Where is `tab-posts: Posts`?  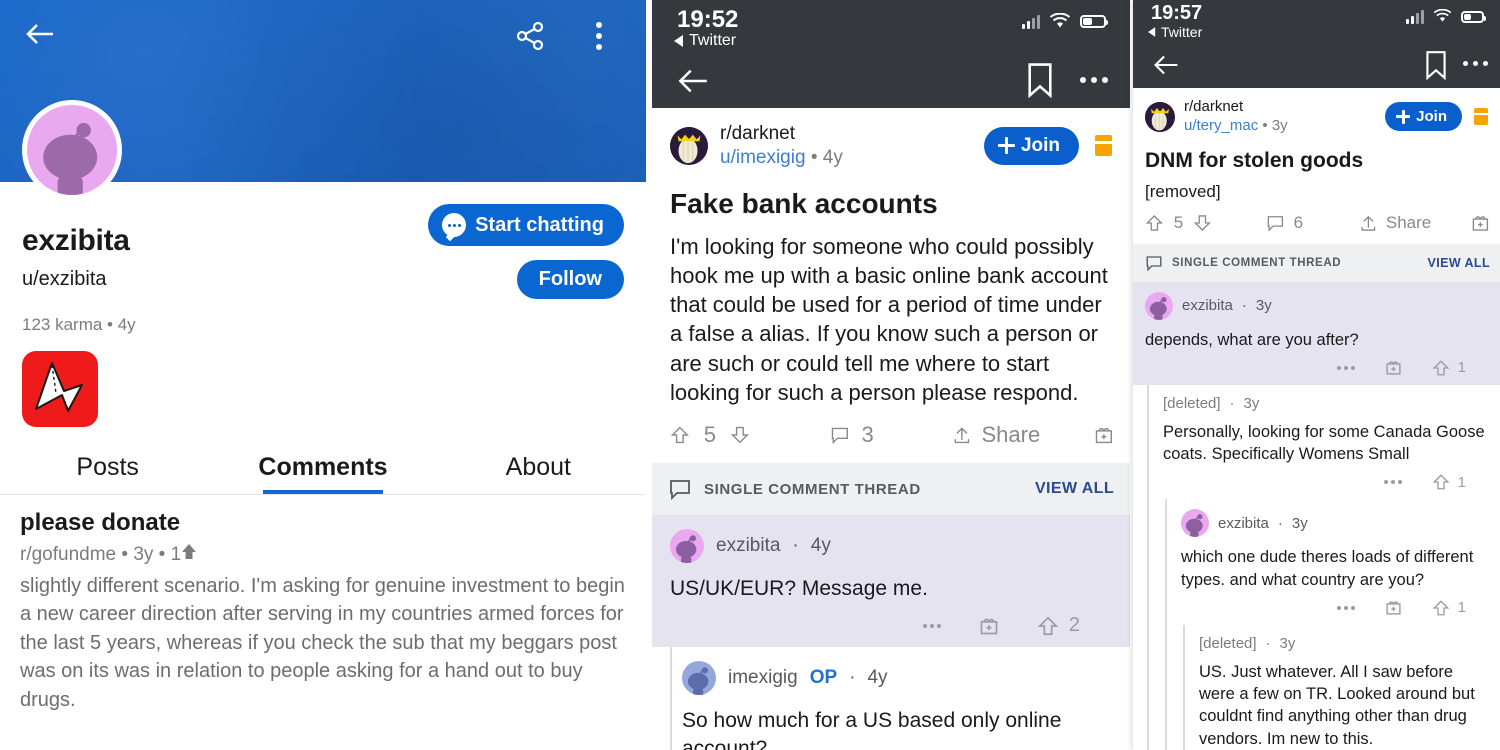 tab-posts: Posts is located at coordinates (107, 473).